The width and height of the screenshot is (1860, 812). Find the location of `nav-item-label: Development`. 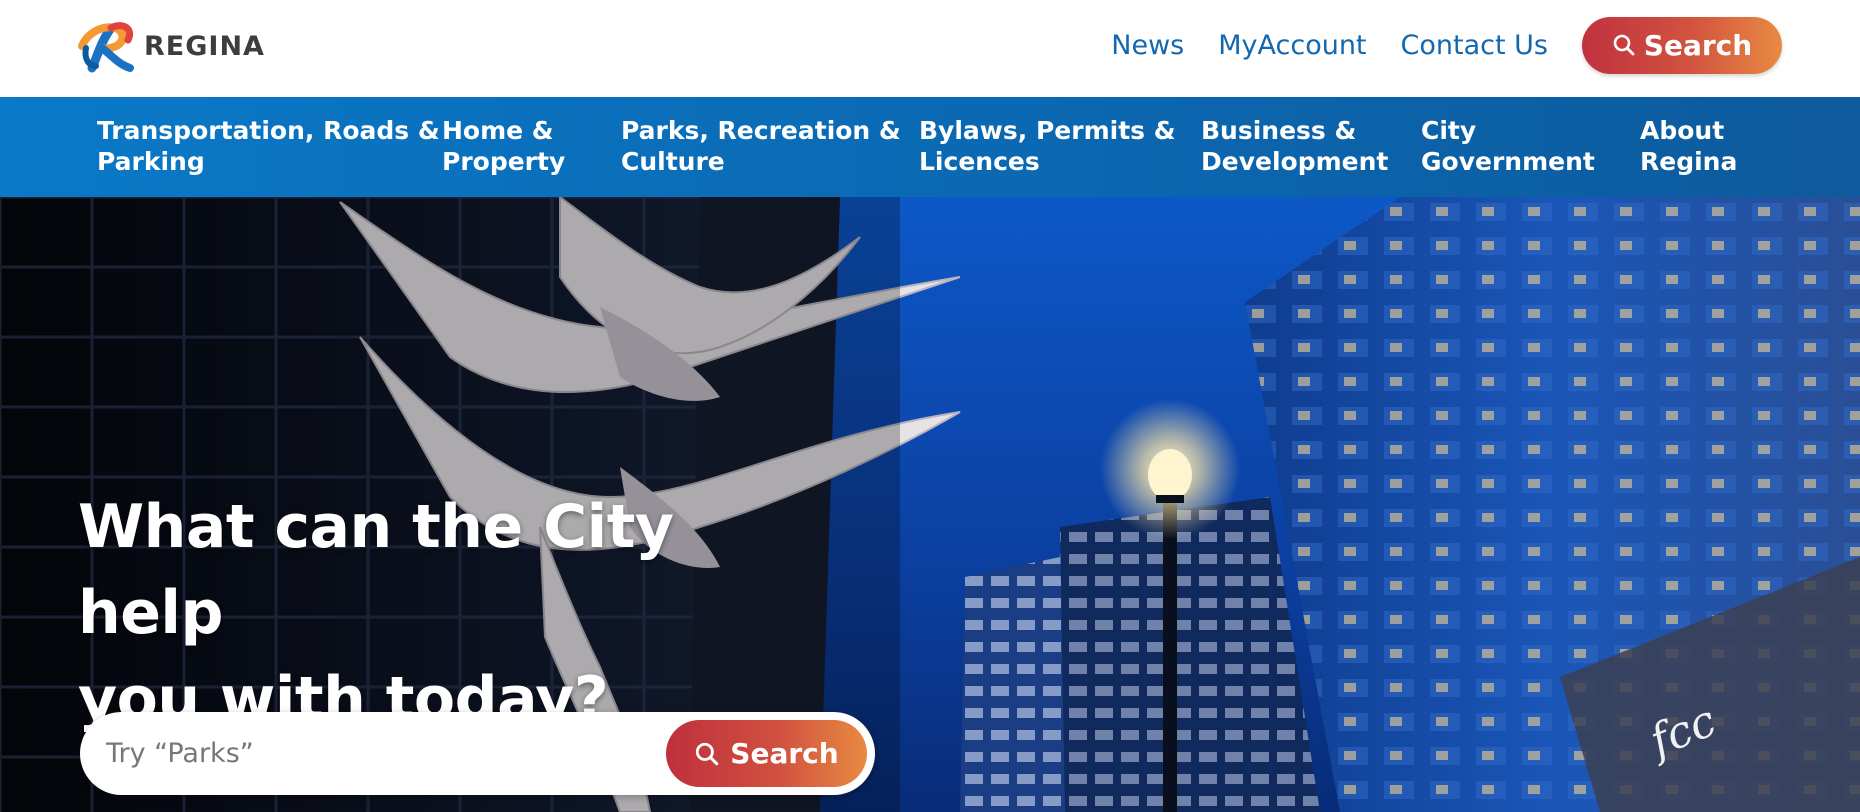

nav-item-label: Development is located at coordinates (1295, 161).